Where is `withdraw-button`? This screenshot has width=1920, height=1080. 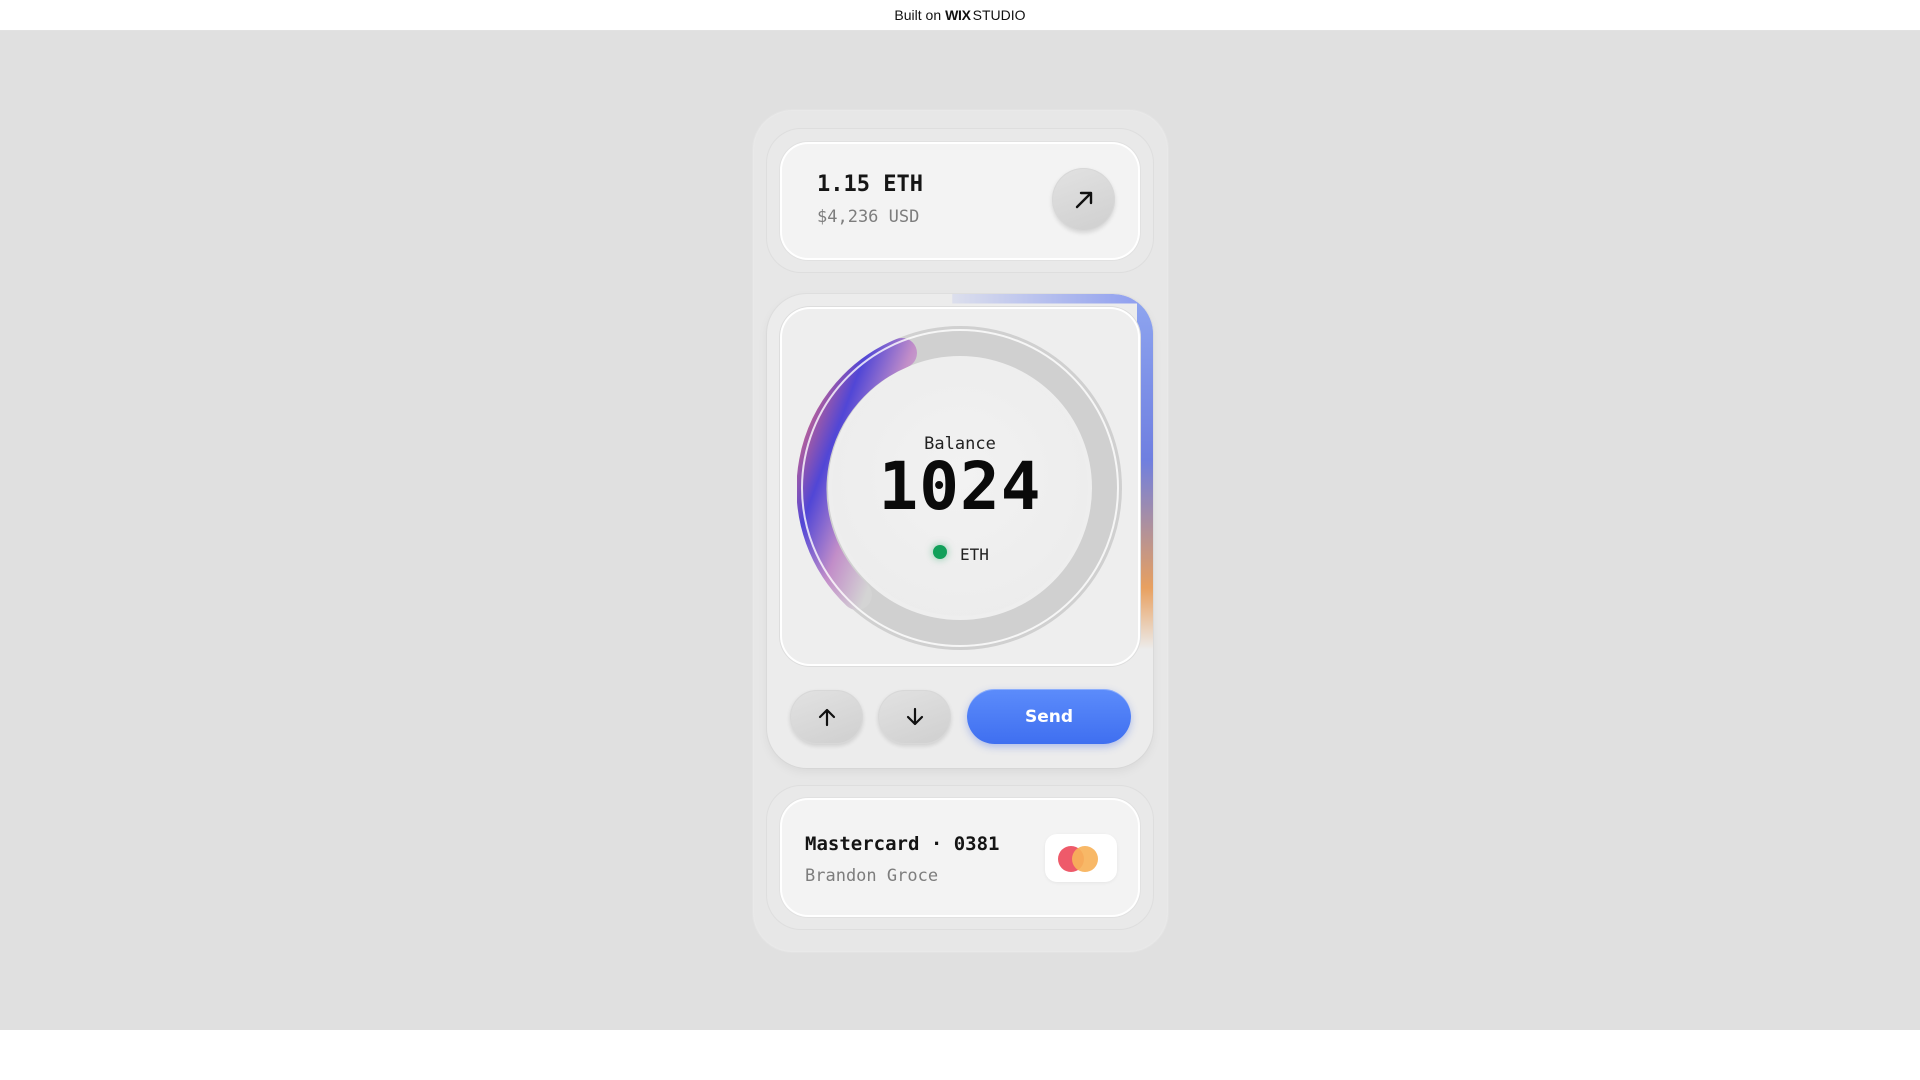
withdraw-button is located at coordinates (914, 717).